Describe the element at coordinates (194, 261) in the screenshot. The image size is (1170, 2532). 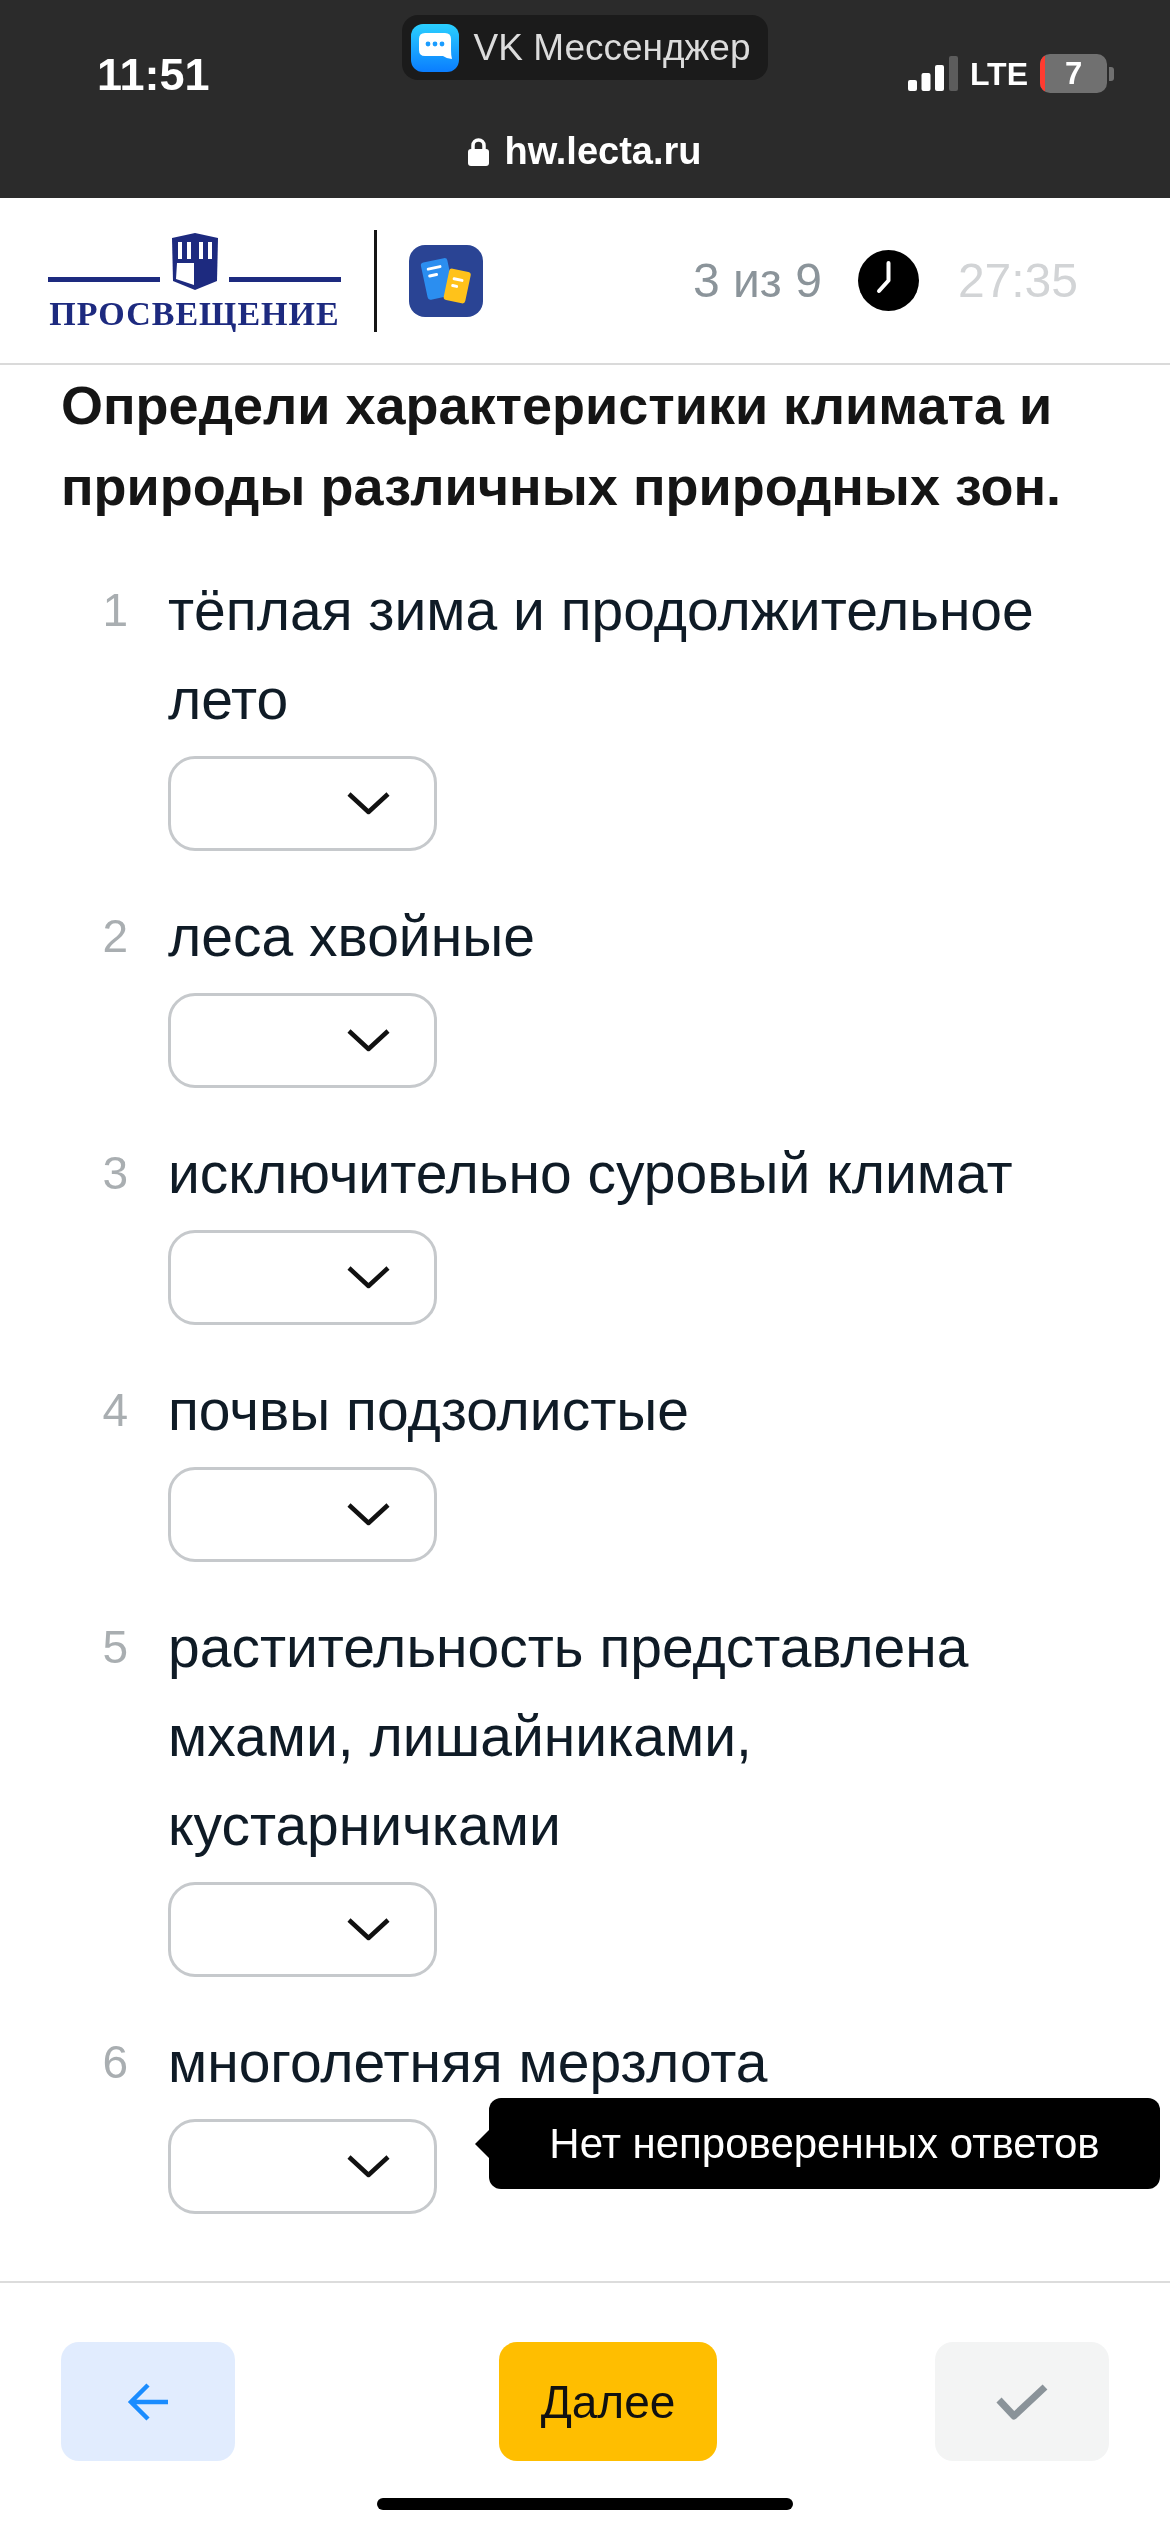
I see `logo-emblem-icon` at that location.